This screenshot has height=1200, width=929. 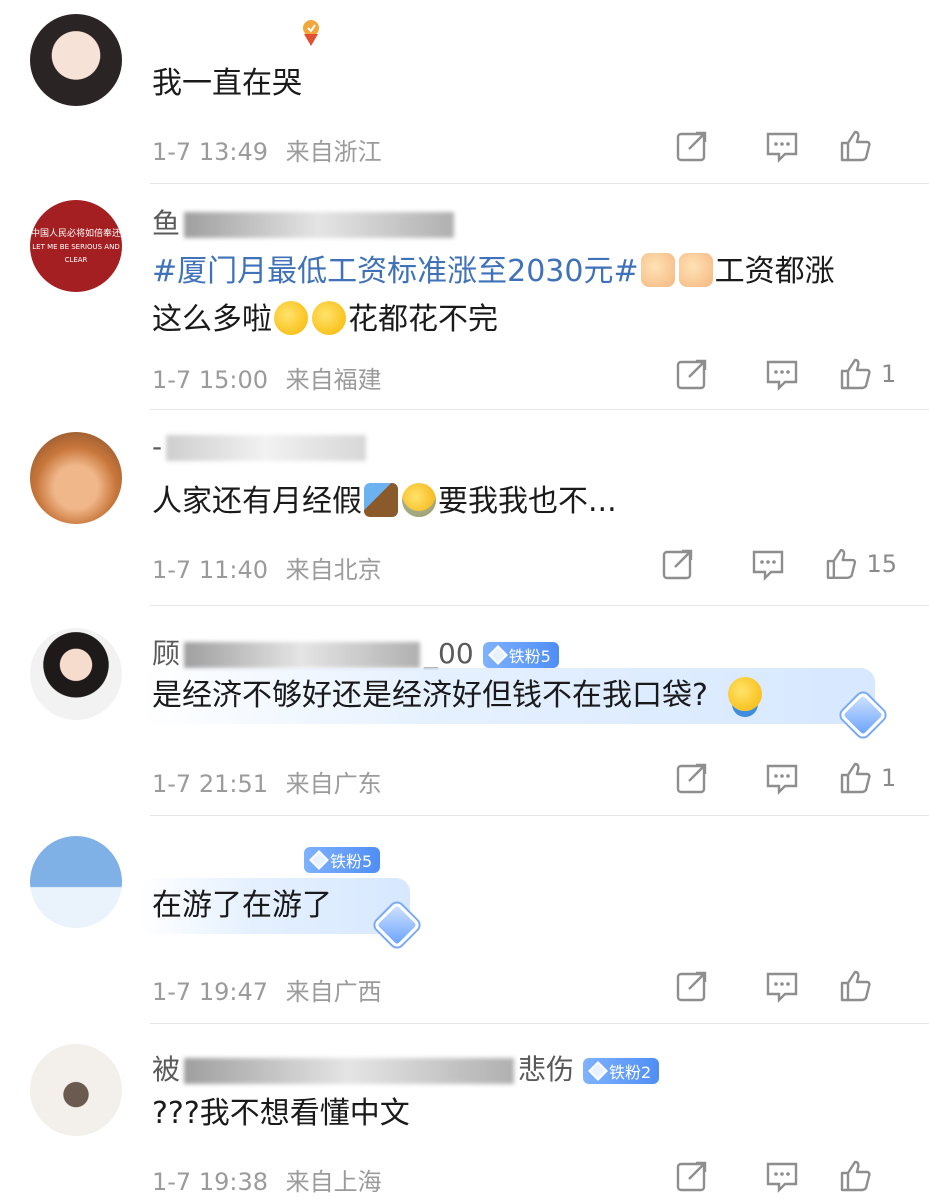 I want to click on comment-location: 来自福建, so click(x=333, y=380).